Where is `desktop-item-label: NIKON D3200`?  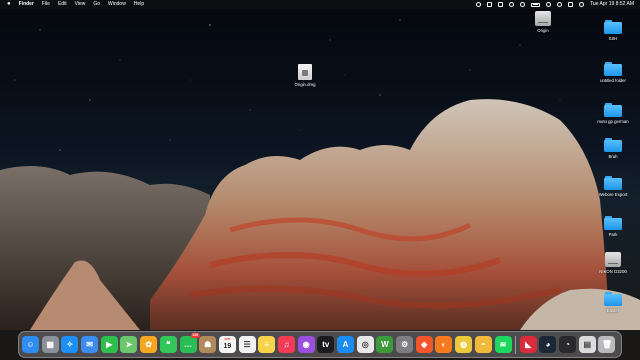
desktop-item-label: NIKON D3200 is located at coordinates (613, 271).